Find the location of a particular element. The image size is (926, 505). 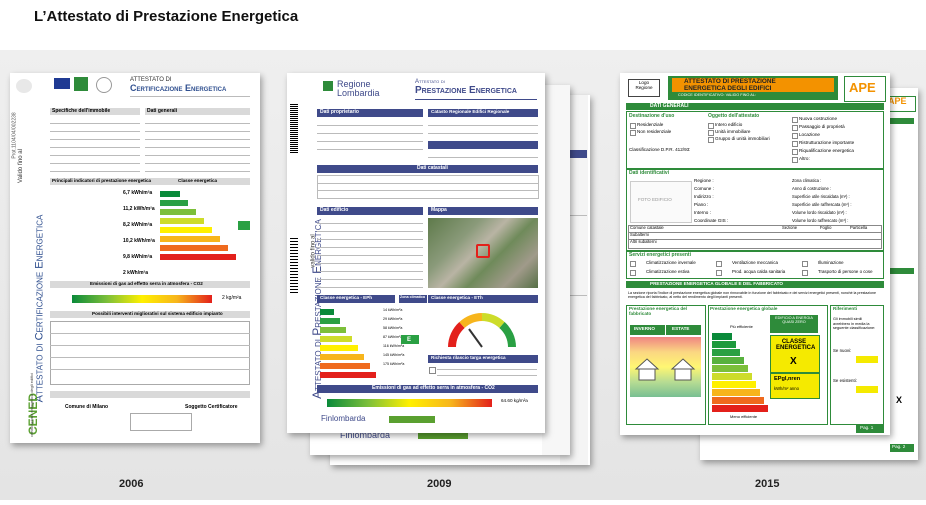

lombardia-logo-icon is located at coordinates (24, 86).